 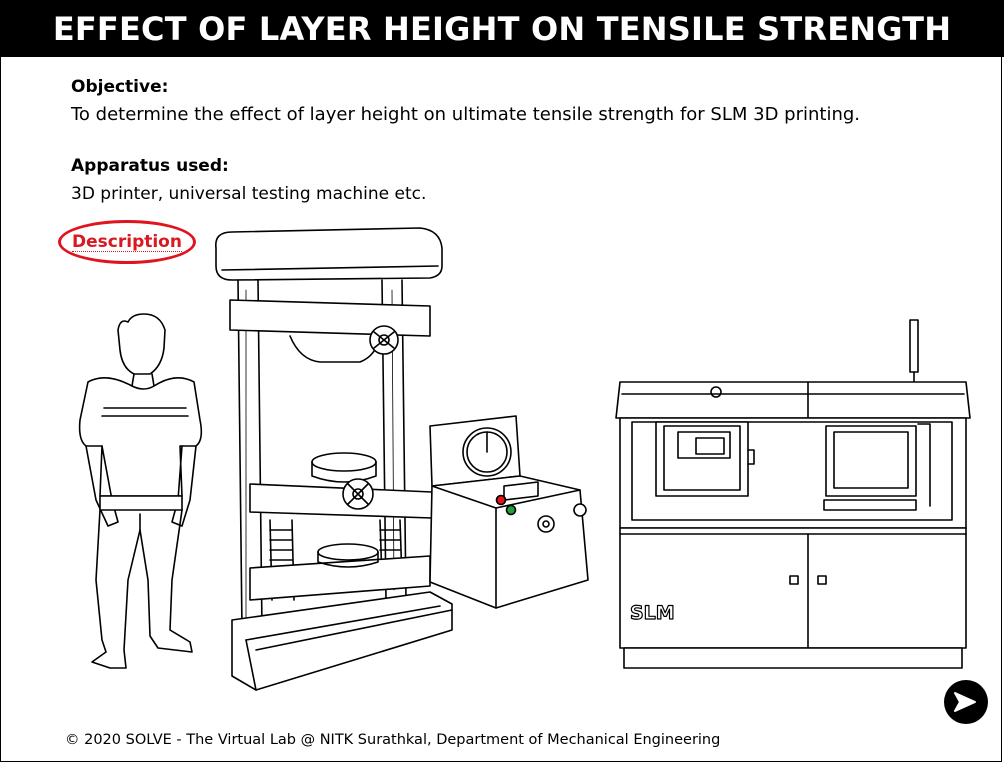 I want to click on description-button-label: Description, so click(x=127, y=241).